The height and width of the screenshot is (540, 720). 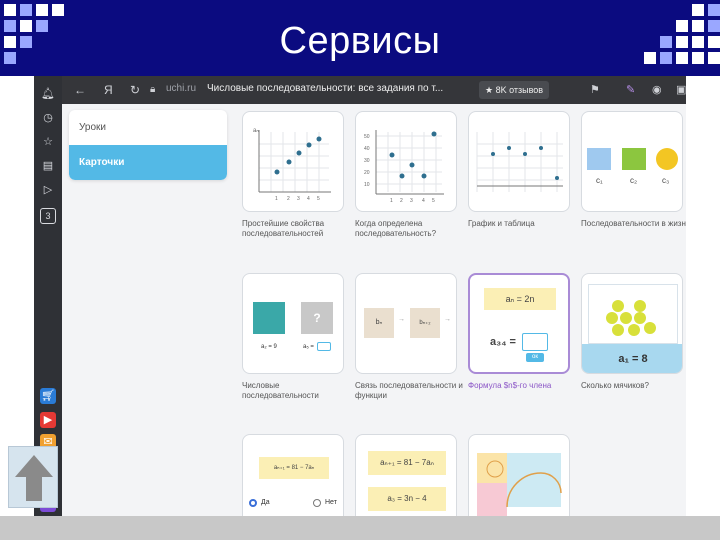 I want to click on label-c2: c₂, so click(x=634, y=180).